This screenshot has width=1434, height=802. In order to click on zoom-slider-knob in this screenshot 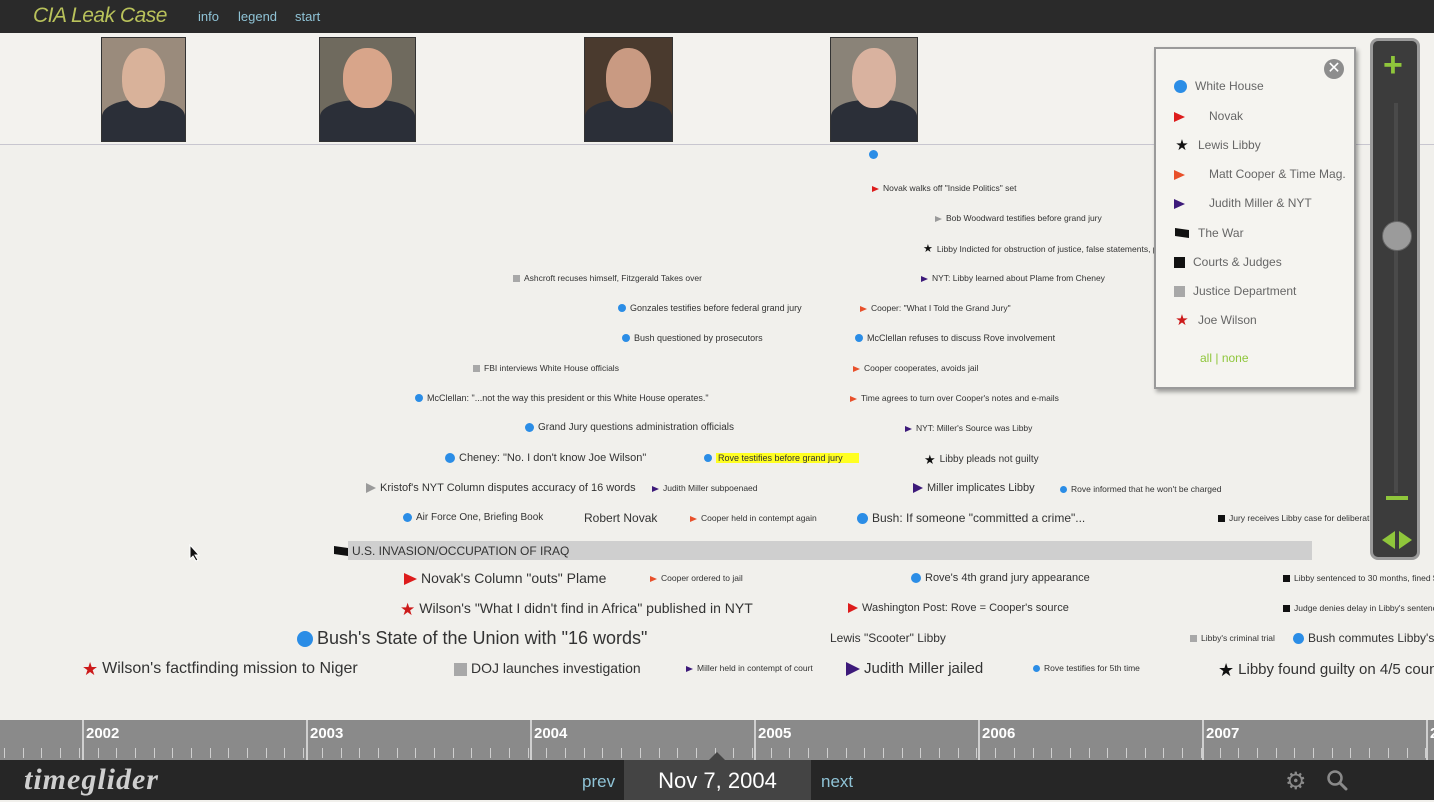, I will do `click(1397, 236)`.